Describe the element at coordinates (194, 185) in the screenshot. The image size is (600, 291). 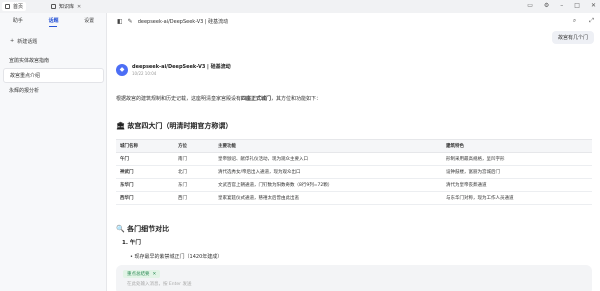
I see `gate-direction: 东门` at that location.